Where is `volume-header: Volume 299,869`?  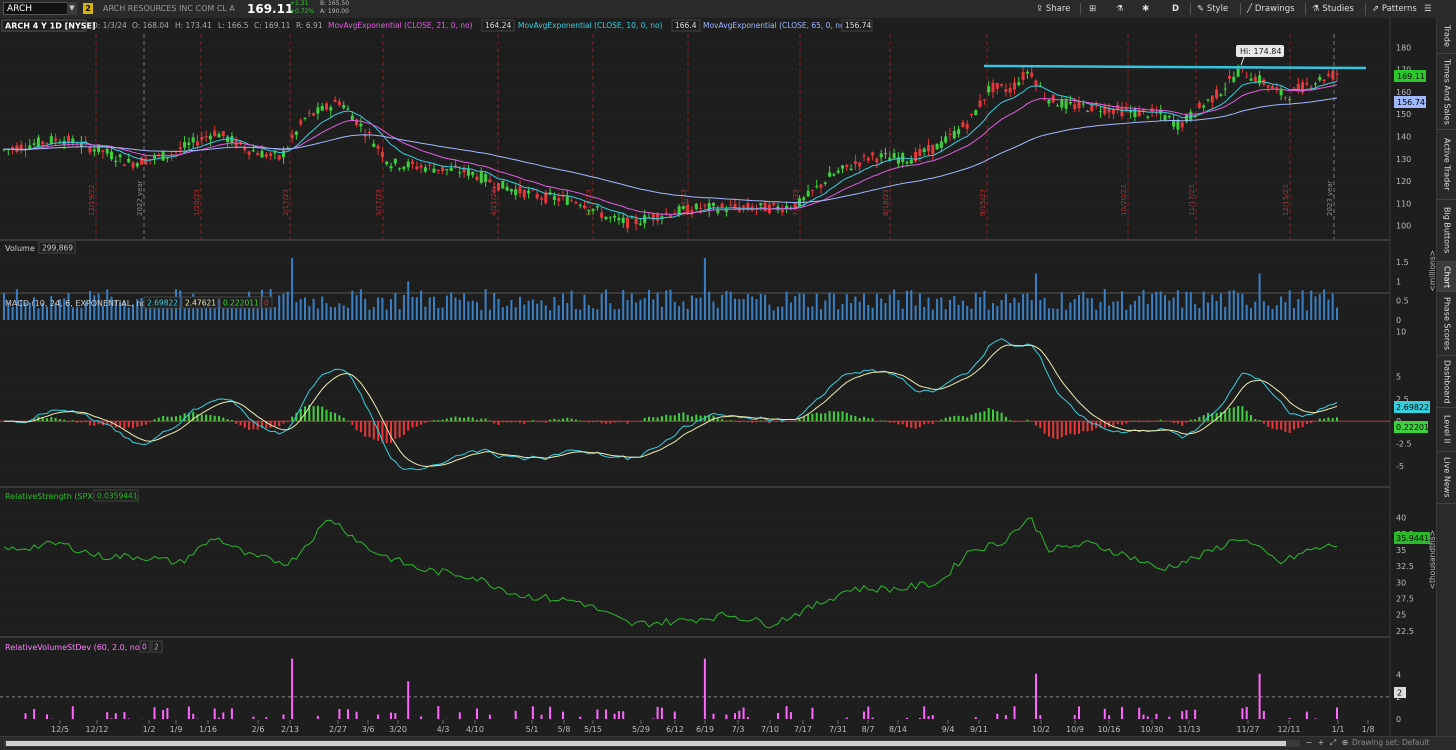 volume-header: Volume 299,869 is located at coordinates (40, 247).